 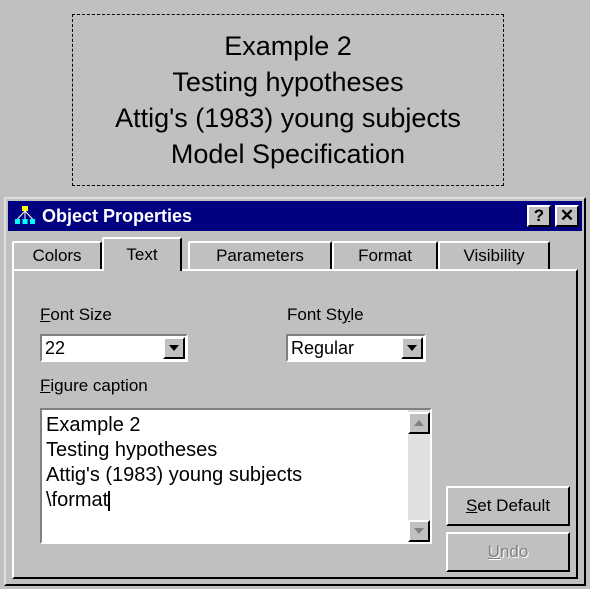 What do you see at coordinates (132, 450) in the screenshot?
I see `caption-text-line: Testing hypotheses` at bounding box center [132, 450].